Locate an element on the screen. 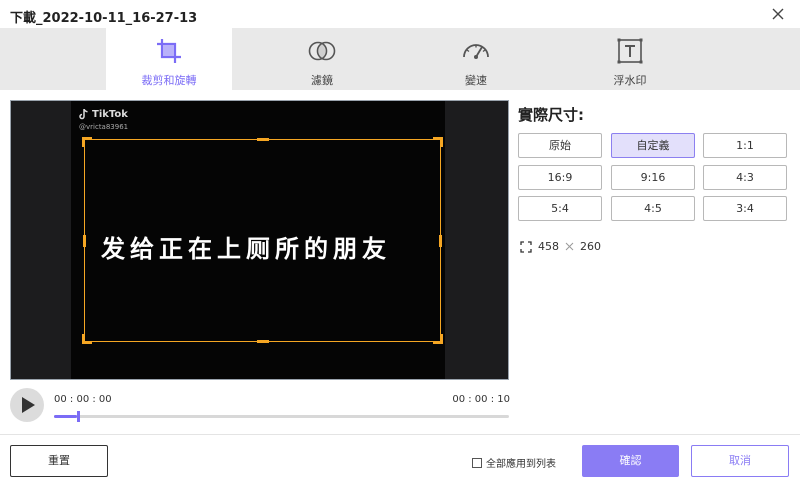 The height and width of the screenshot is (485, 800). crop-handle-right is located at coordinates (440, 241).